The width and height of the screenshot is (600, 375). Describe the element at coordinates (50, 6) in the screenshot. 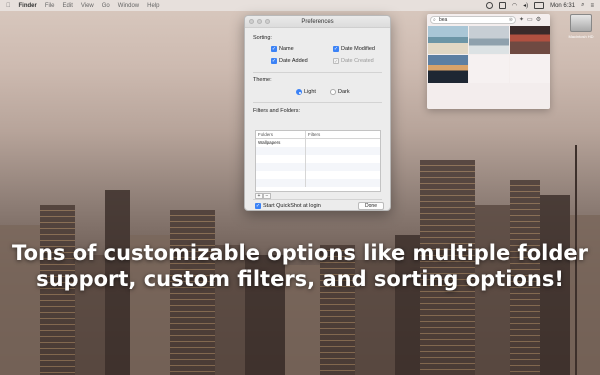

I see `menu-item-file: File` at that location.